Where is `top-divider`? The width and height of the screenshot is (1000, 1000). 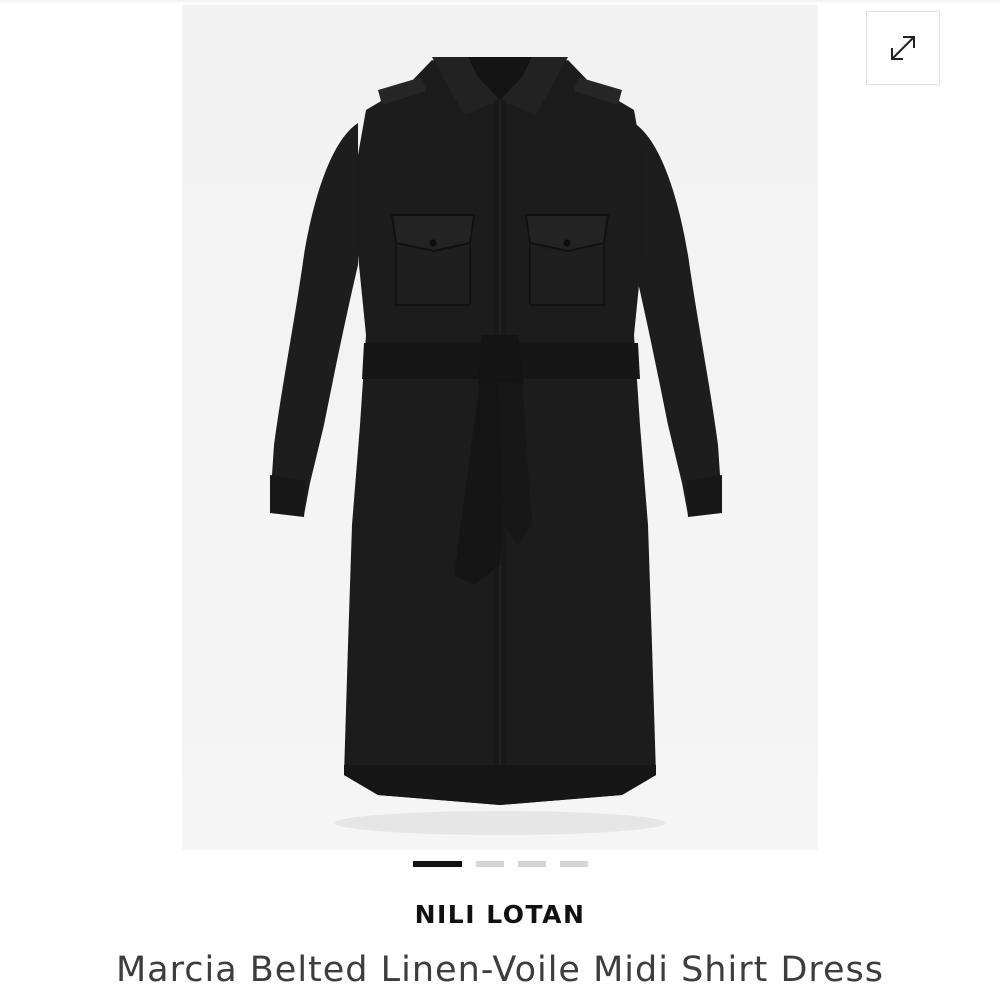
top-divider is located at coordinates (500, 2).